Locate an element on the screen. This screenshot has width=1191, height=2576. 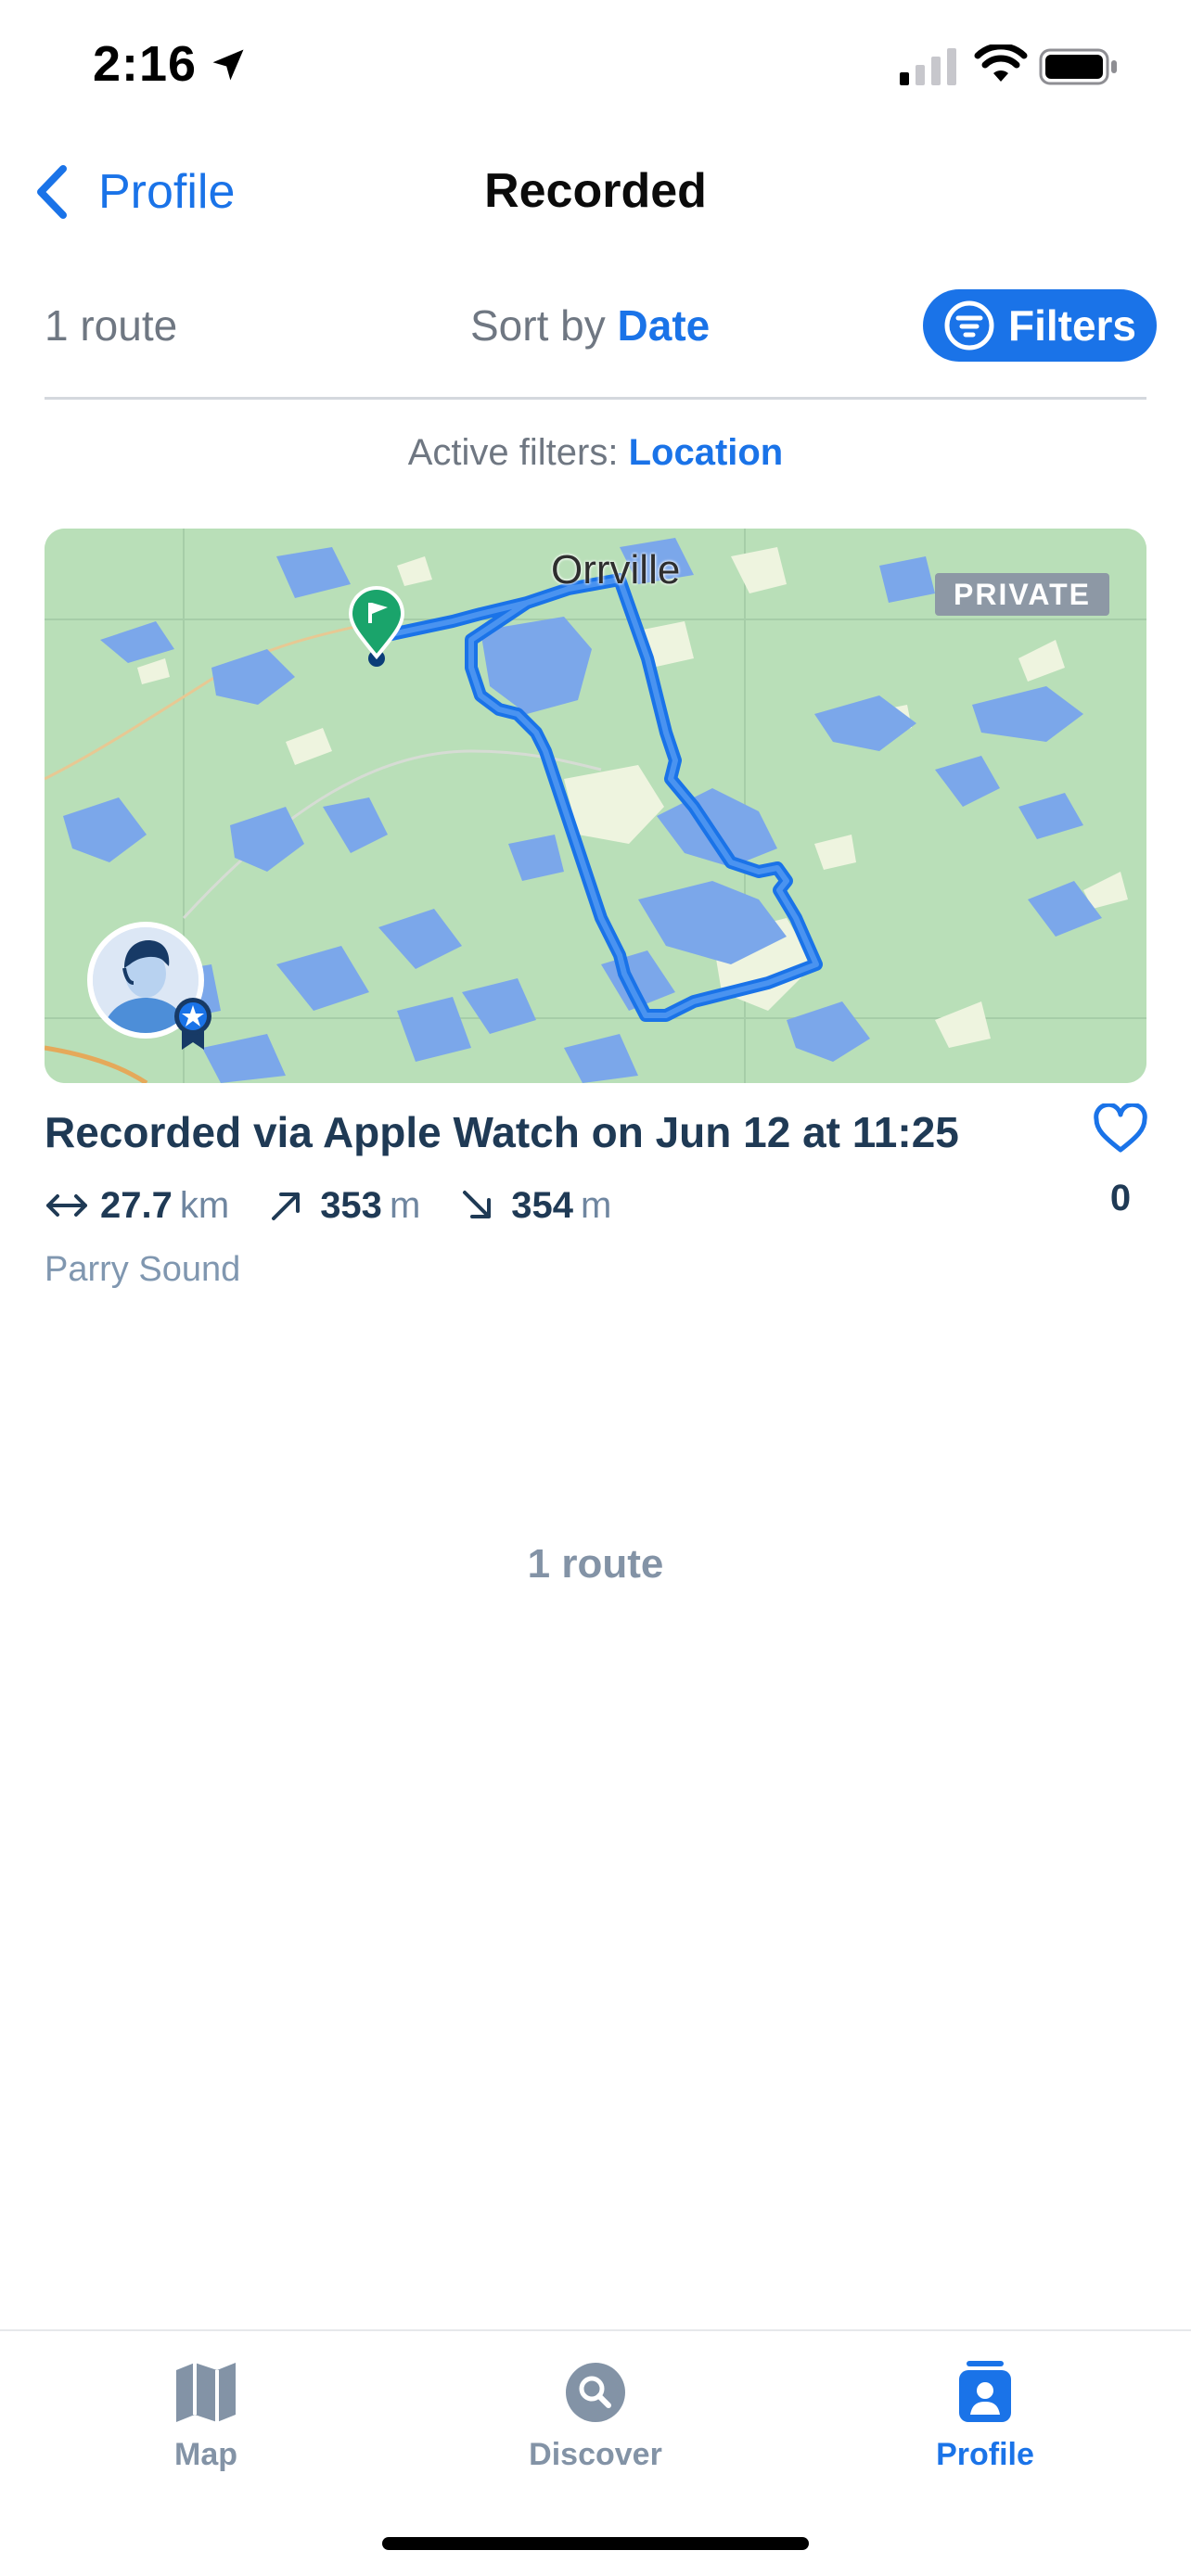
list-toolbar: 1 route Sort by Date Filters is located at coordinates (595, 324).